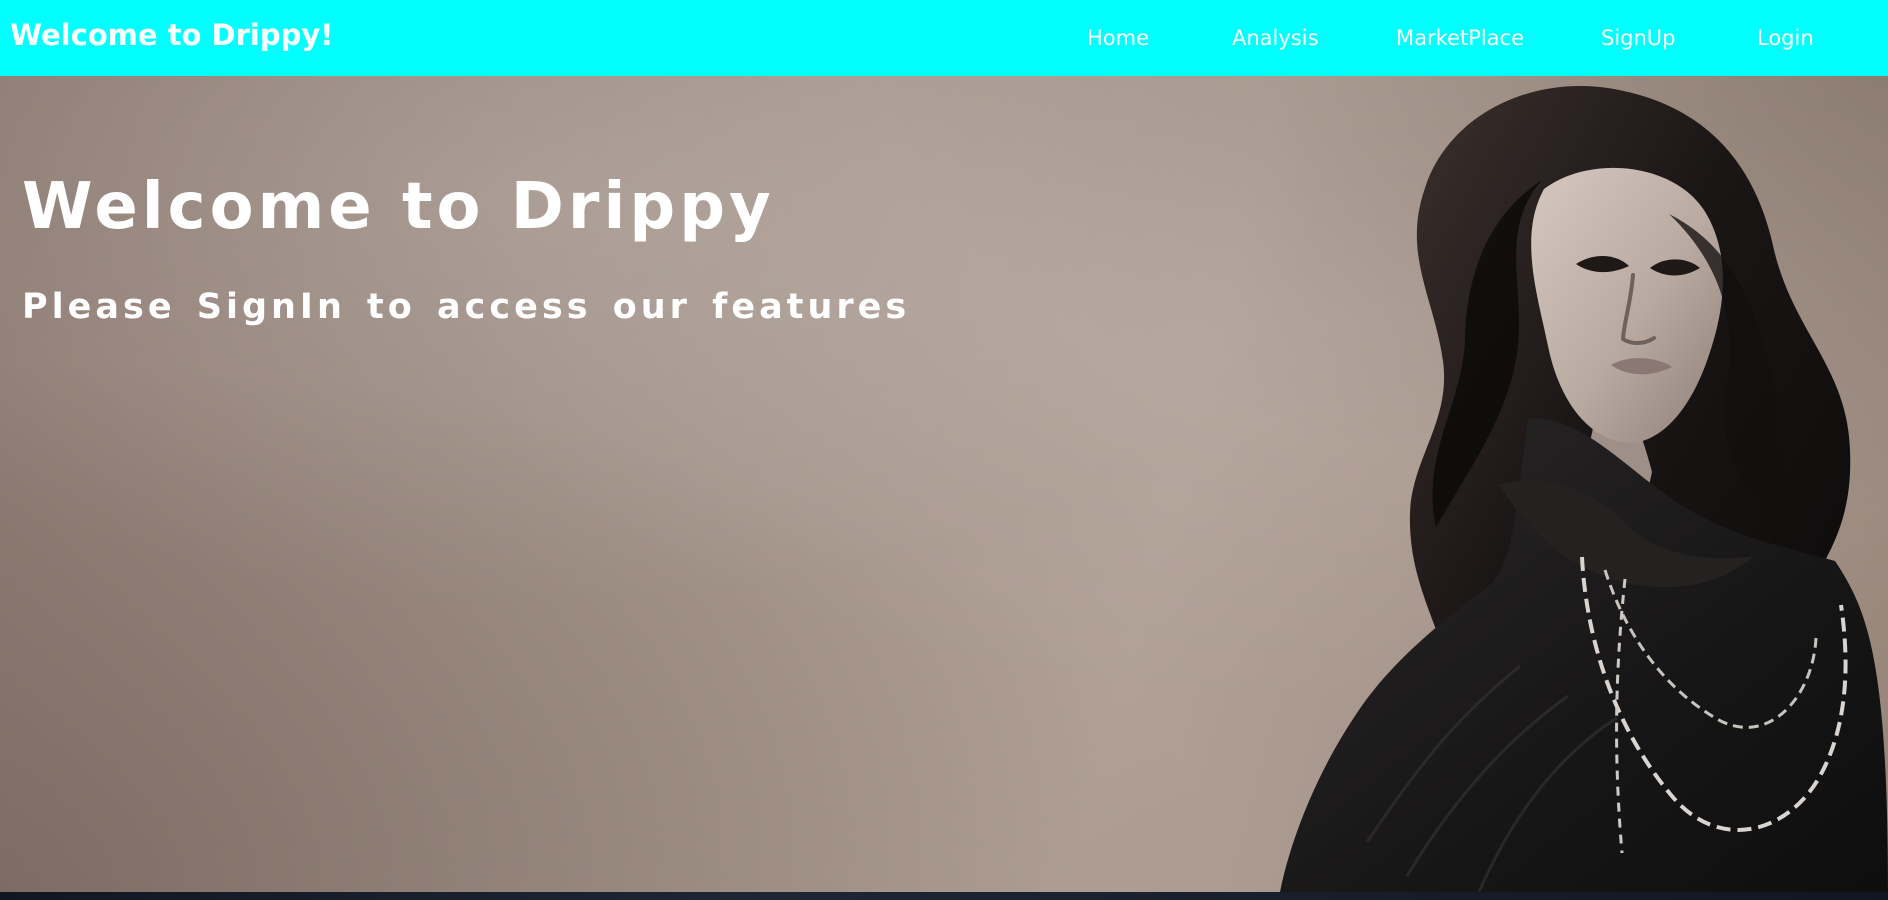 This screenshot has height=900, width=1888. Describe the element at coordinates (1785, 38) in the screenshot. I see `nav-link-login: Login` at that location.